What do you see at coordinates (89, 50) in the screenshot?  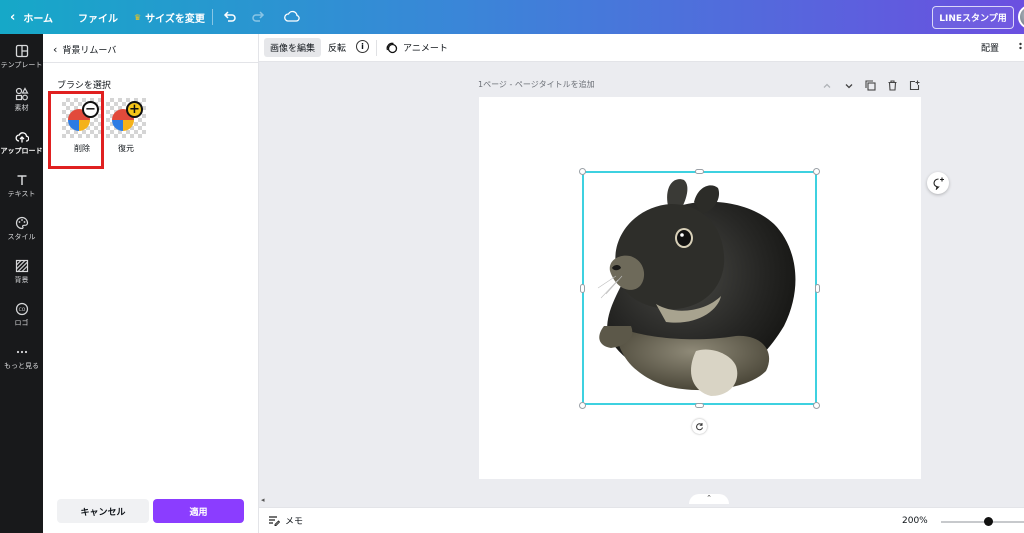 I see `panel-title: 背景リムーバ` at bounding box center [89, 50].